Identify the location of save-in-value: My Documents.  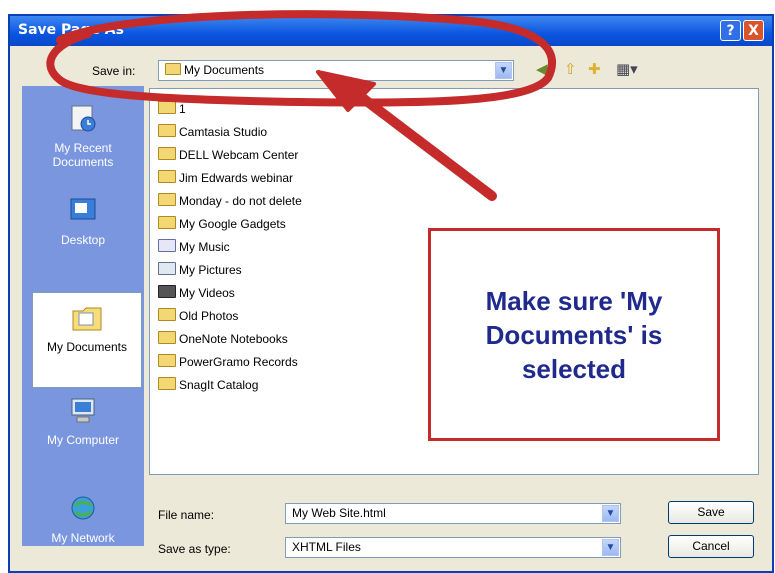
(224, 70).